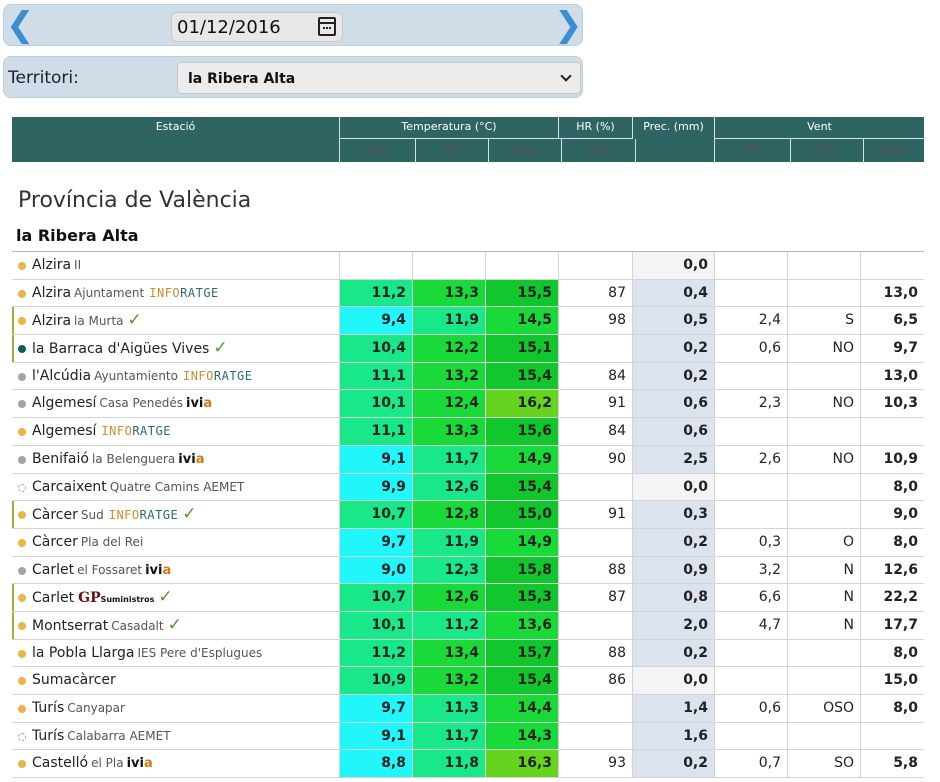 This screenshot has height=782, width=940. What do you see at coordinates (522, 404) in the screenshot?
I see `temp-max-cell: 16,2` at bounding box center [522, 404].